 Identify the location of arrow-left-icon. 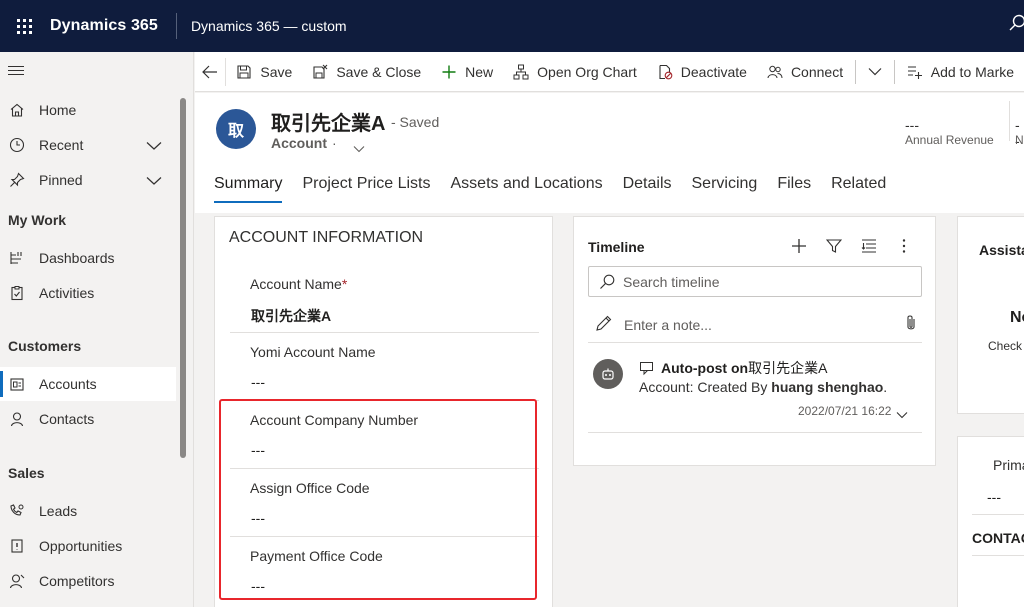
(210, 71).